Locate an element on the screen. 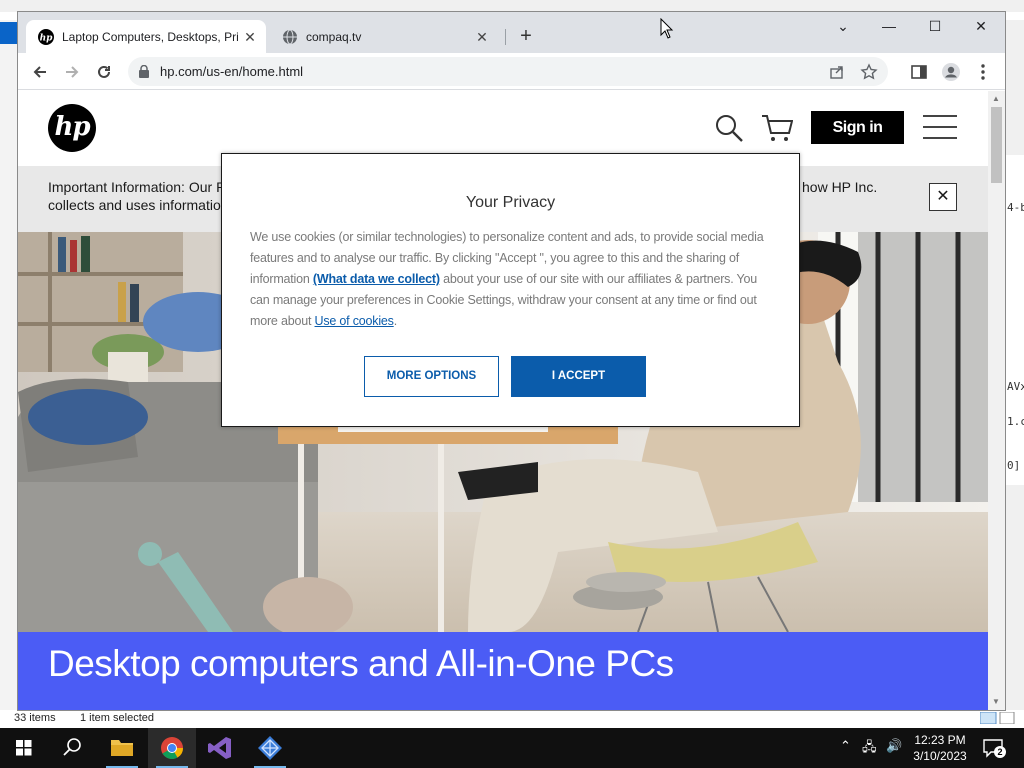 The image size is (1024, 768). start-button is located at coordinates (24, 748).